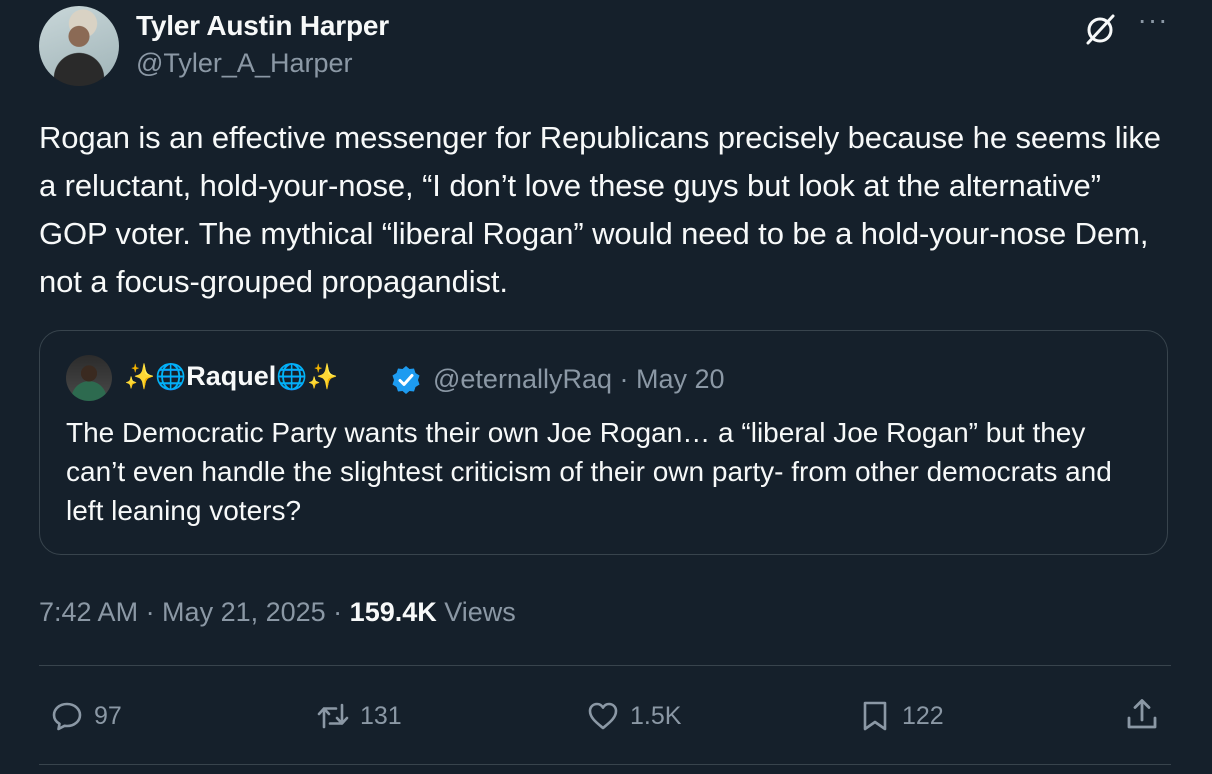 This screenshot has height=774, width=1212. What do you see at coordinates (579, 379) in the screenshot?
I see `quoted-handle-date: @eternallyRaq · May 20` at bounding box center [579, 379].